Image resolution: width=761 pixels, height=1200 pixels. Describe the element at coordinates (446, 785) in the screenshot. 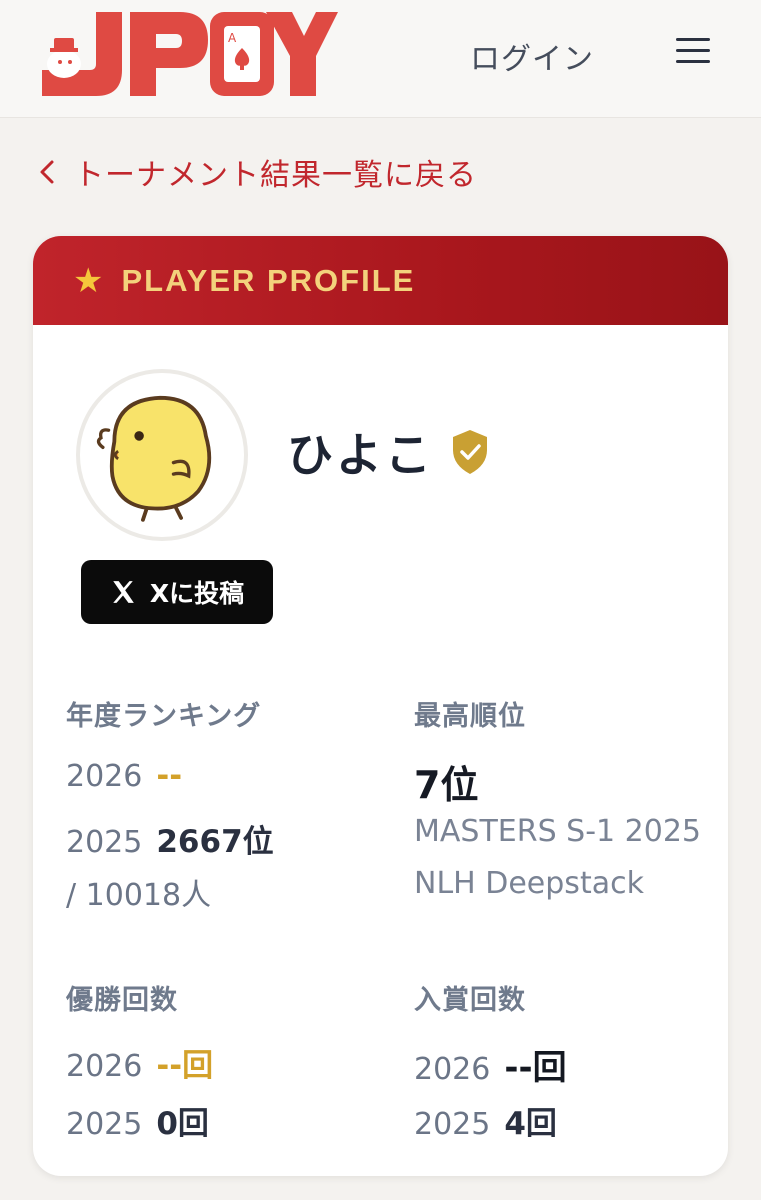

I see `best-rank-value: 7位` at that location.